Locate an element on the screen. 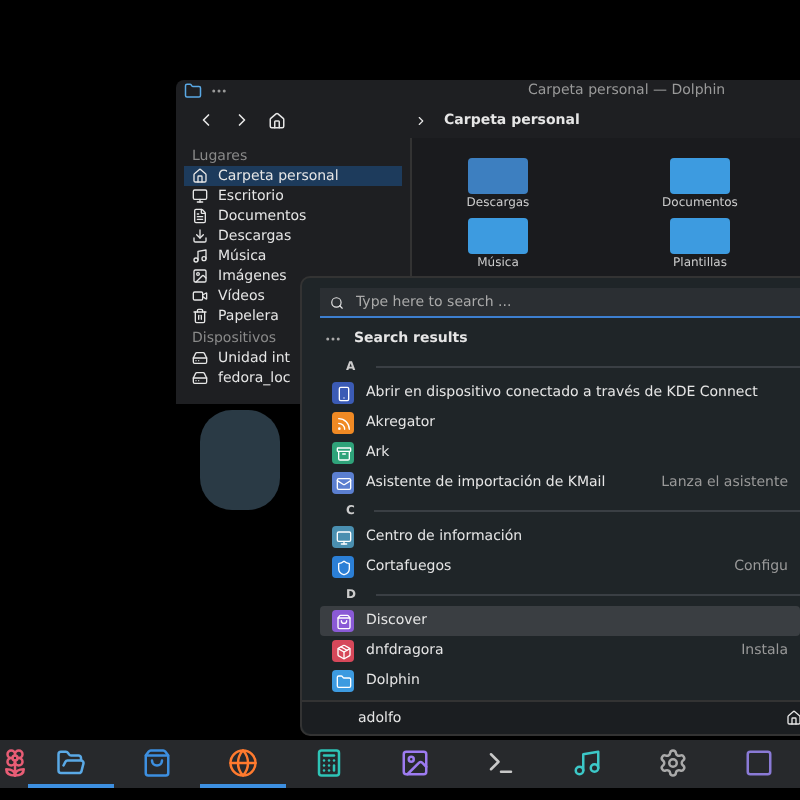 This screenshot has width=800, height=800. square-icon is located at coordinates (759, 762).